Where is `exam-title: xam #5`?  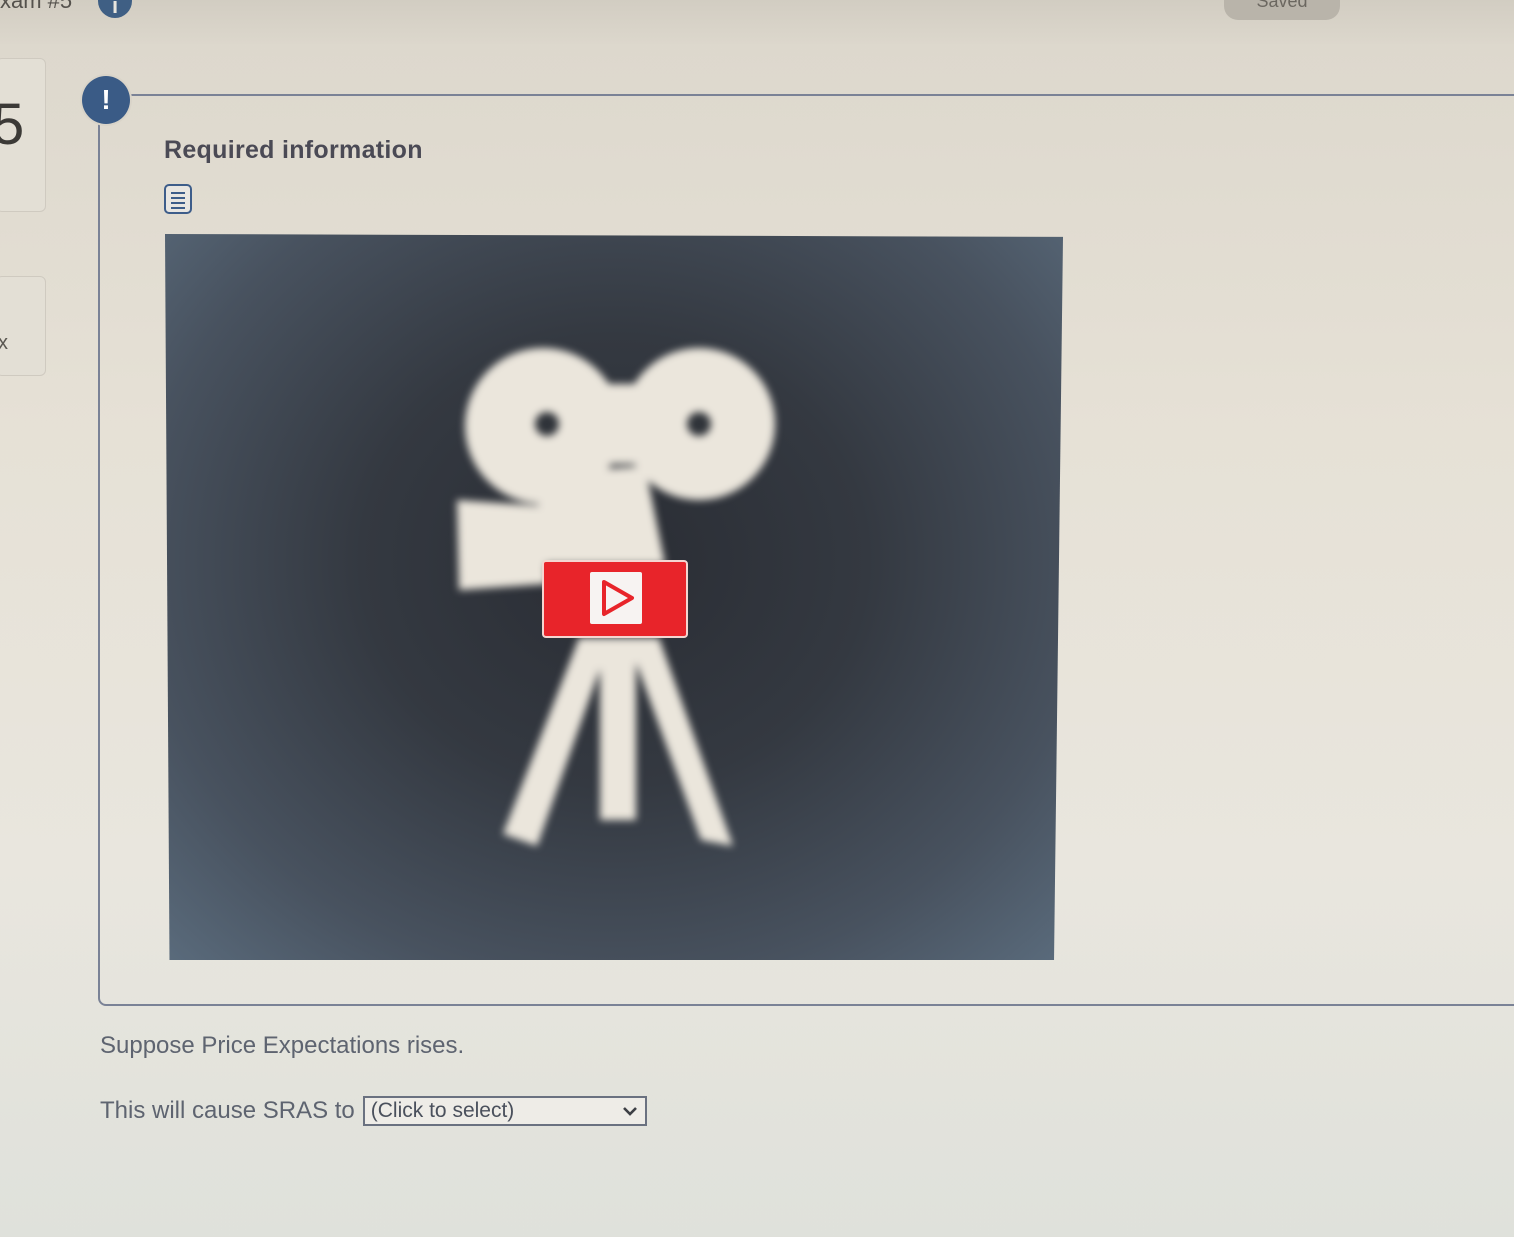
exam-title: xam #5 is located at coordinates (36, 6).